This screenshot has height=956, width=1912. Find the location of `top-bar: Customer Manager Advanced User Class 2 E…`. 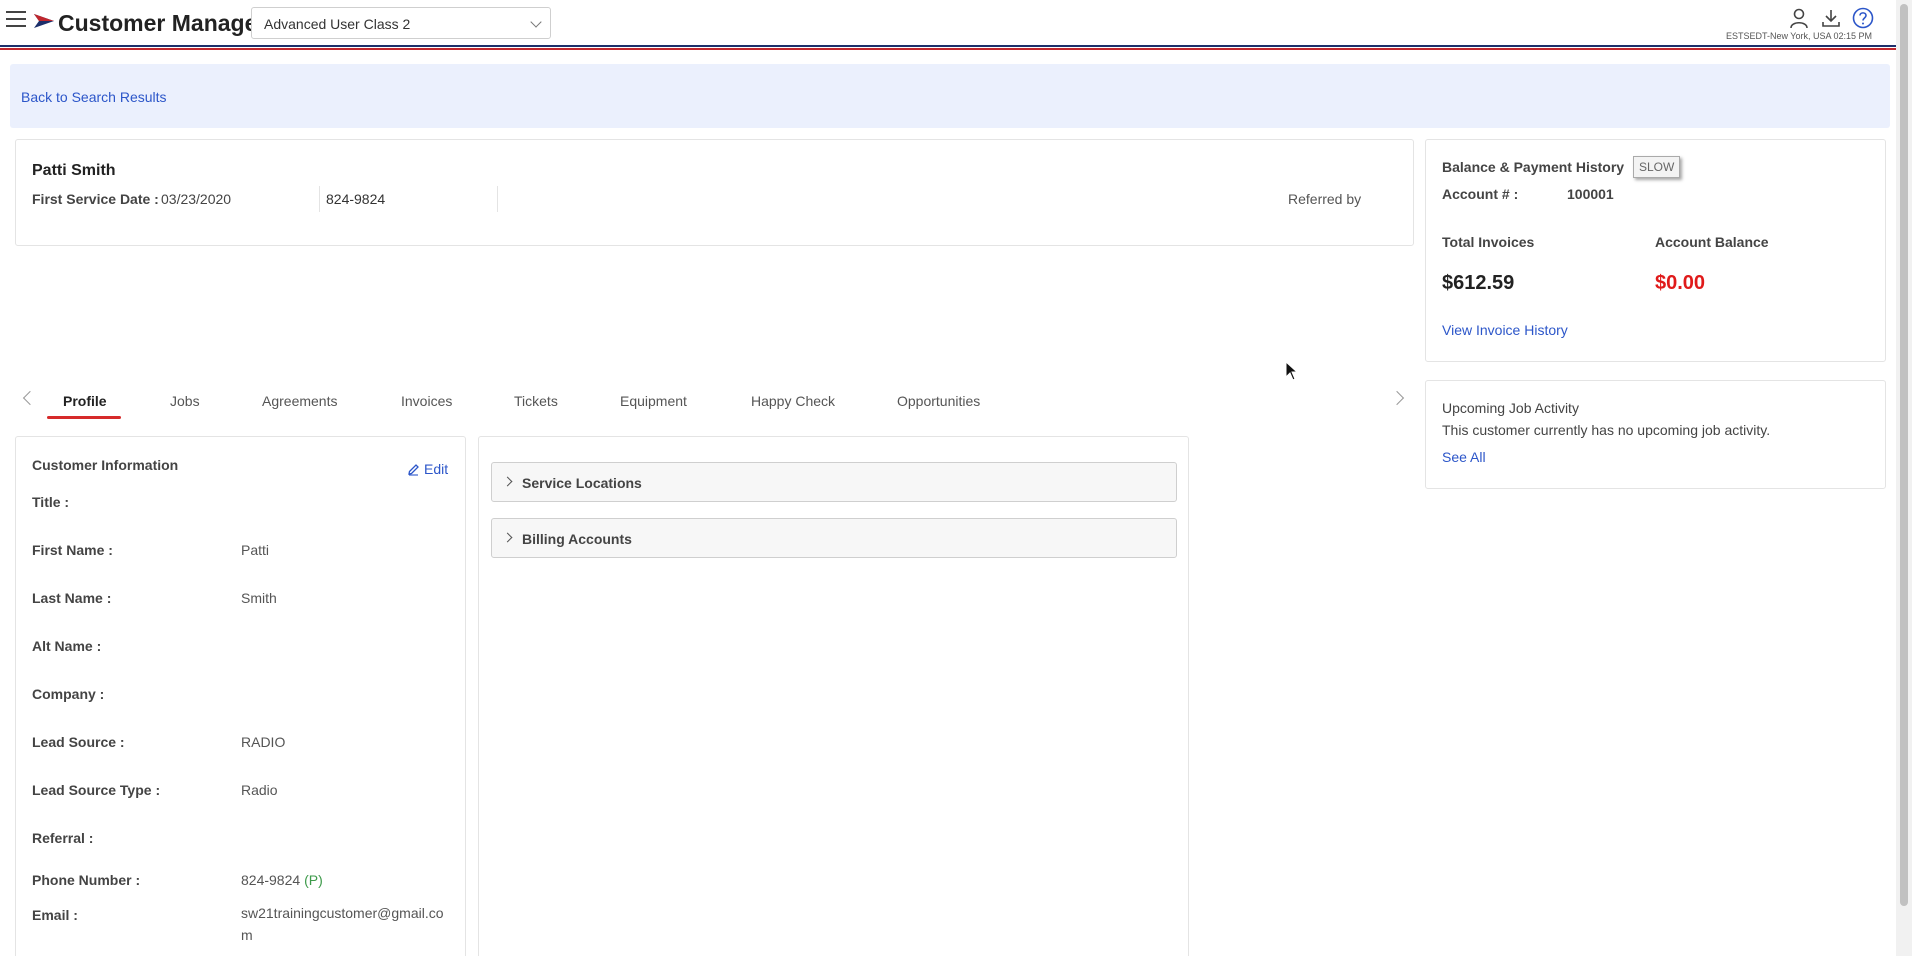

top-bar: Customer Manager Advanced User Class 2 E… is located at coordinates (948, 23).